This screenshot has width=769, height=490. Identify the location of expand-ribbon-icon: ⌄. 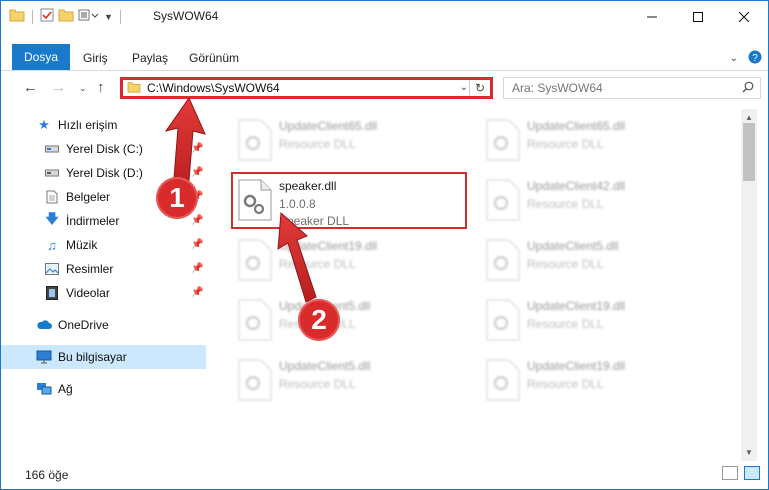
(734, 58).